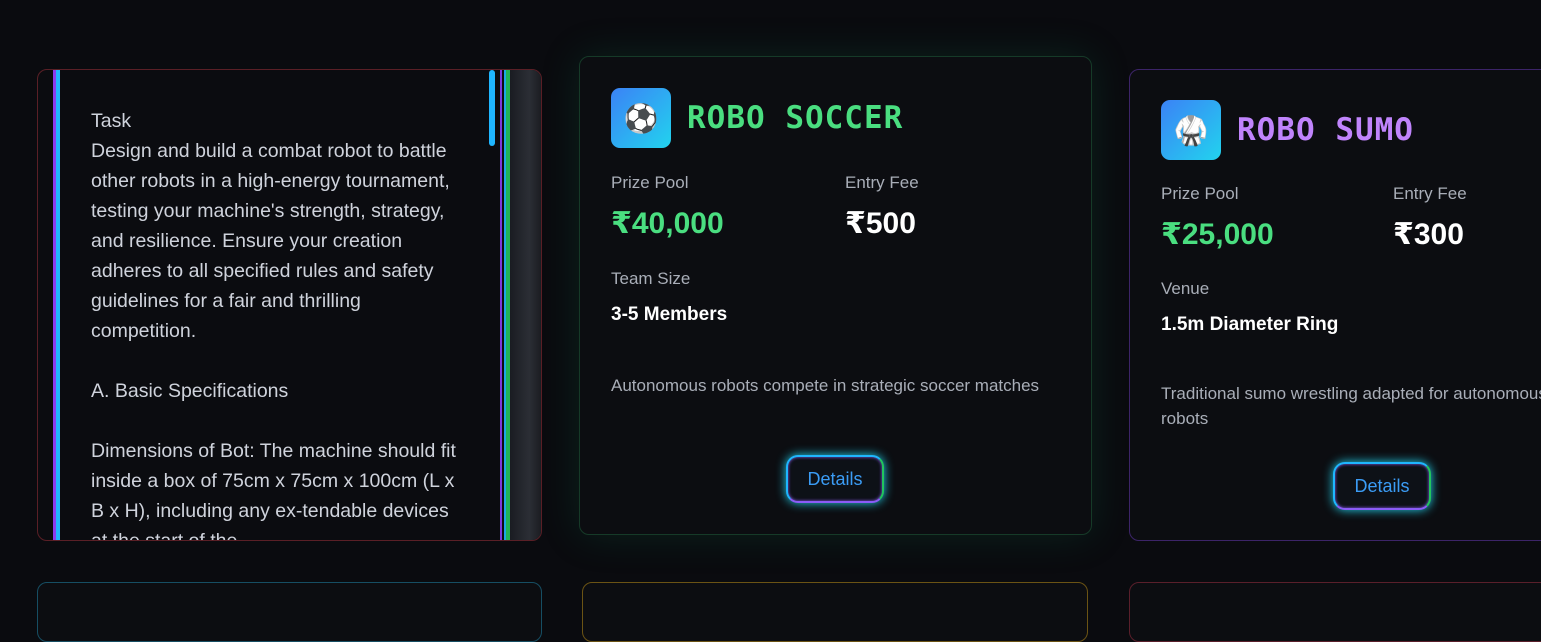 This screenshot has width=1541, height=642. Describe the element at coordinates (525, 305) in the screenshot. I see `panel-shadow` at that location.